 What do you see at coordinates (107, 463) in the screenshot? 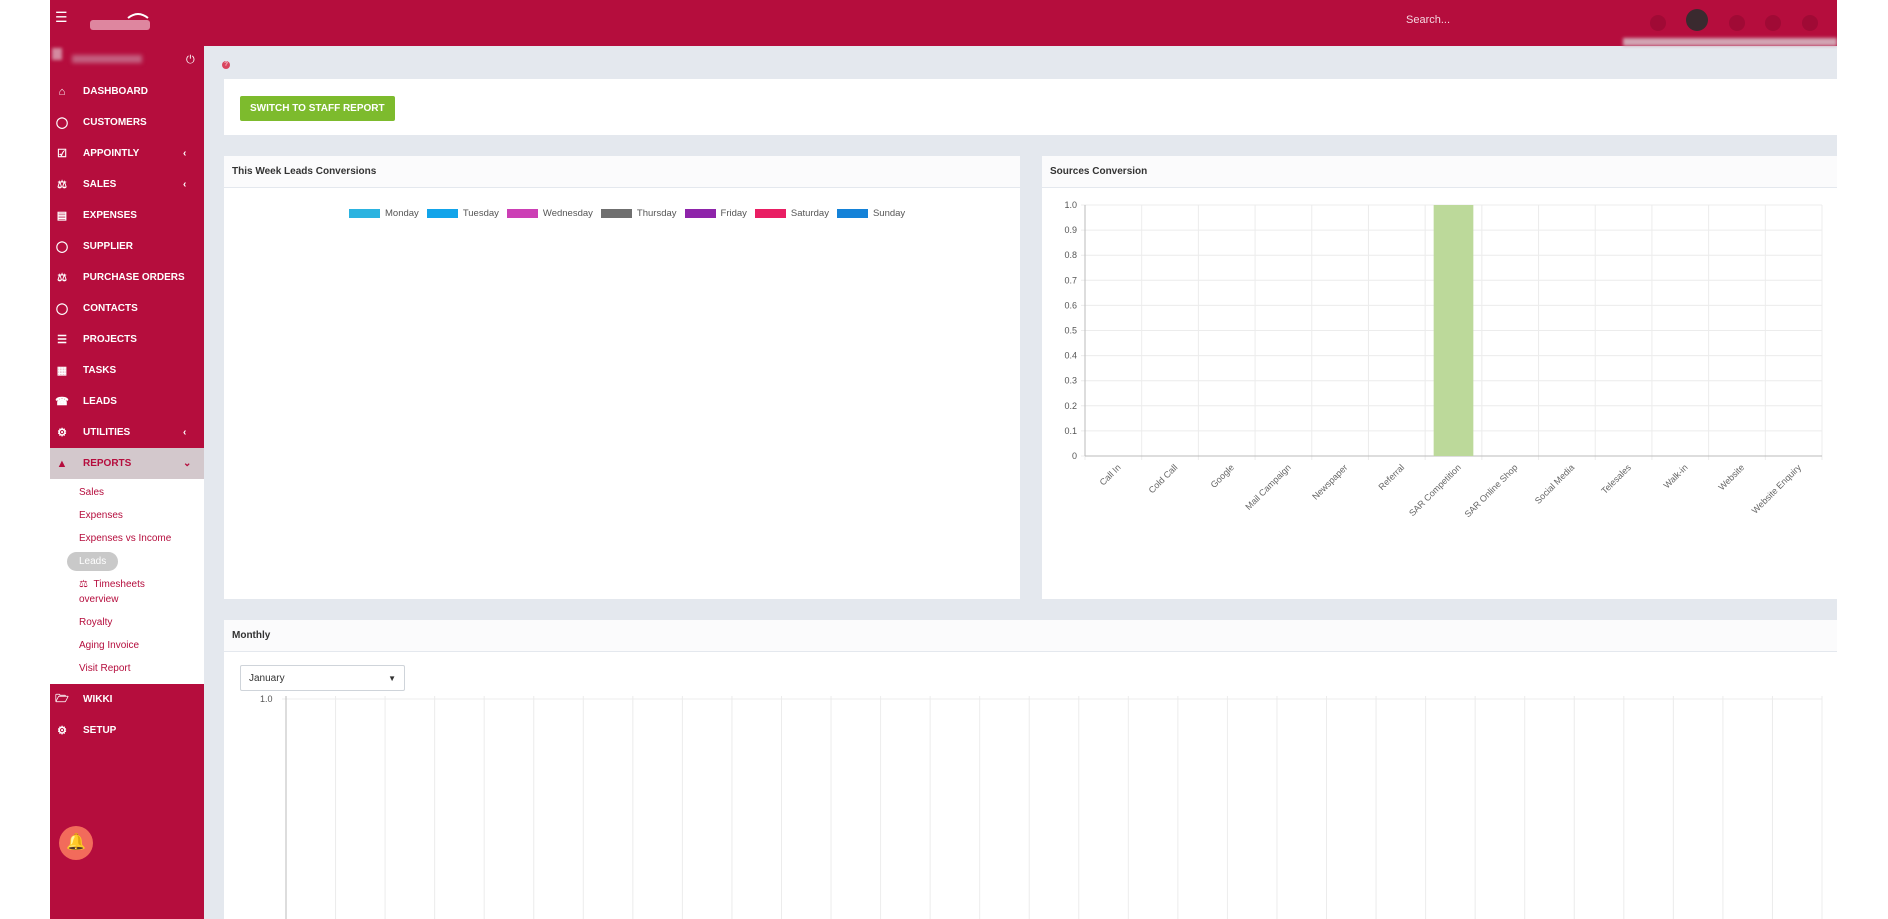
I see `sidebar-item-label: REPORTS` at bounding box center [107, 463].